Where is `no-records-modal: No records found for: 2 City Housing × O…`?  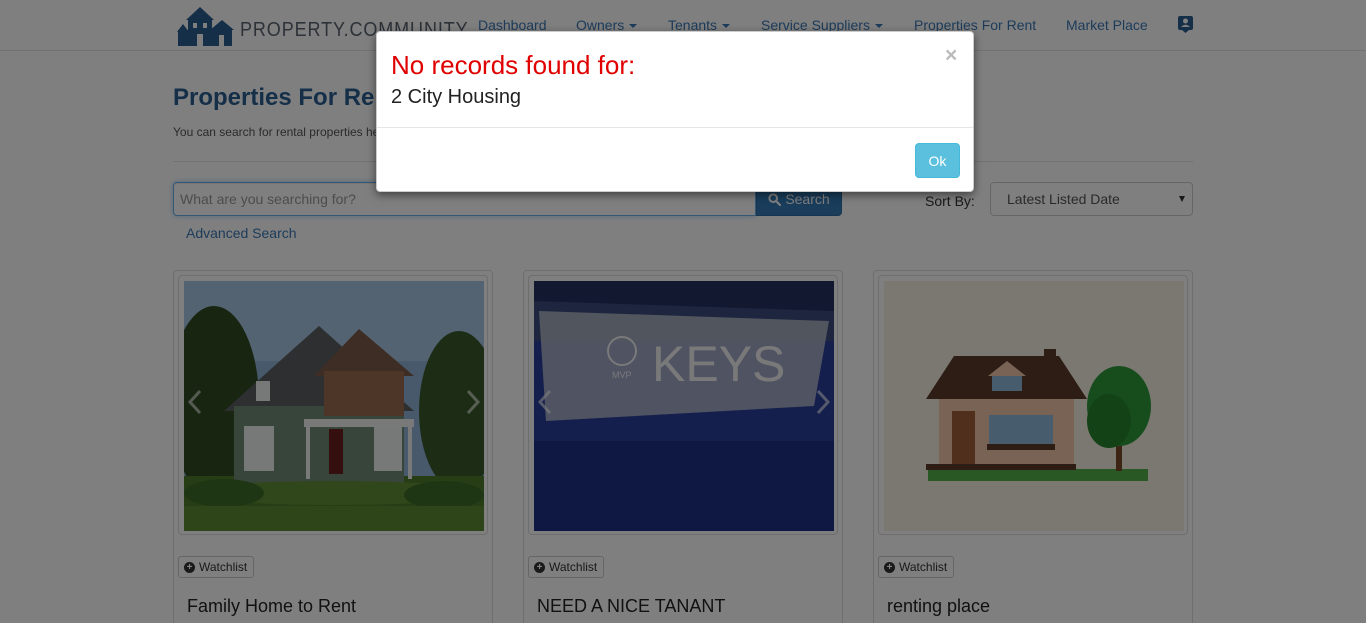 no-records-modal: No records found for: 2 City Housing × O… is located at coordinates (675, 111).